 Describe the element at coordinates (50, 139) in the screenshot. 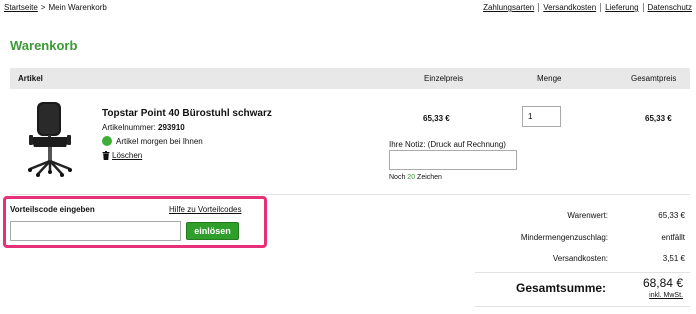

I see `office-chair-icon` at that location.